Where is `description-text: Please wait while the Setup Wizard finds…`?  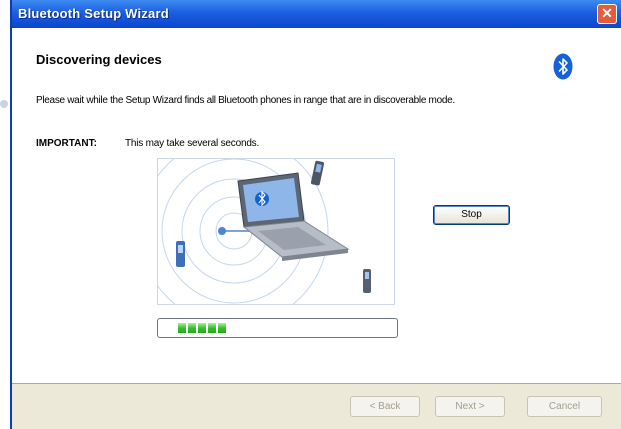
description-text: Please wait while the Setup Wizard finds… is located at coordinates (245, 100).